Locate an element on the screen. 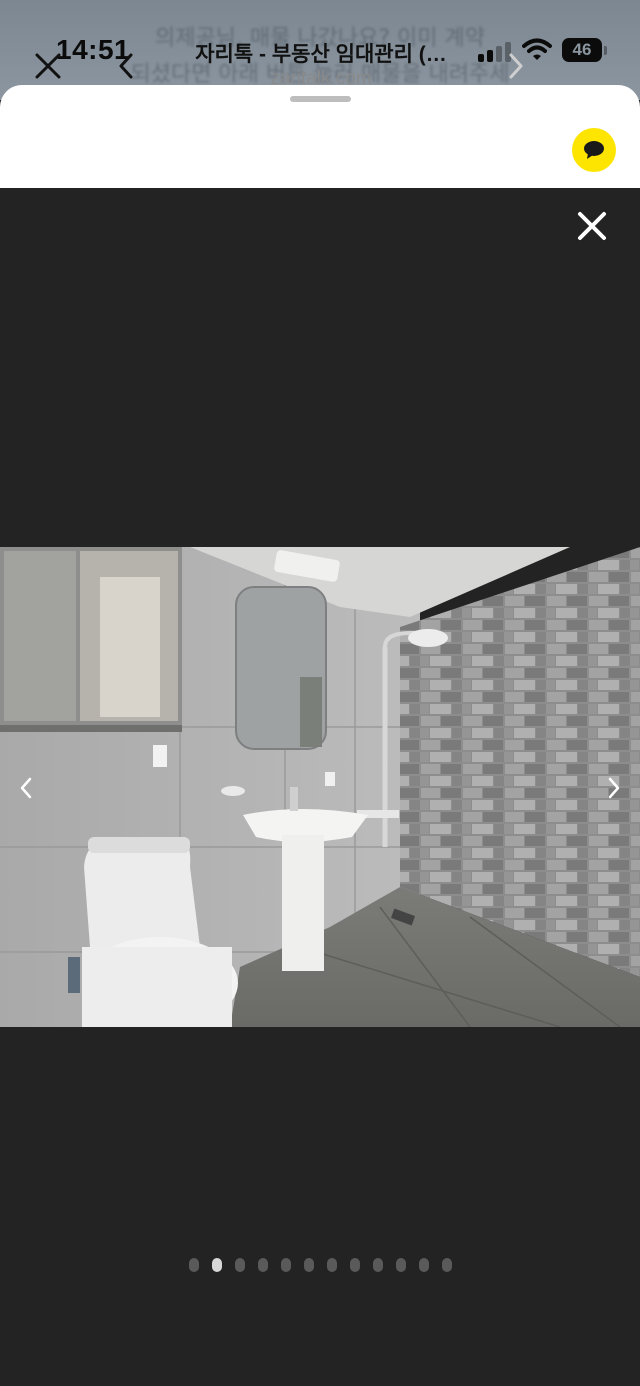 This screenshot has height=1386, width=640. viewer-close-button is located at coordinates (592, 226).